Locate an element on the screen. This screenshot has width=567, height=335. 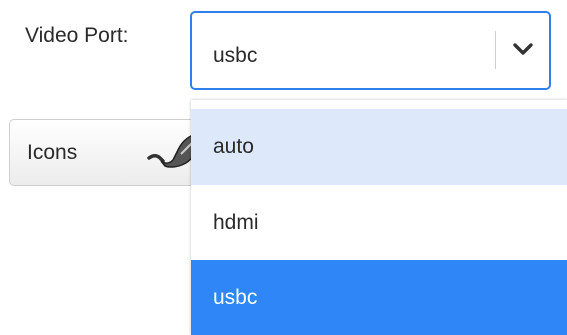
select-divider is located at coordinates (495, 50).